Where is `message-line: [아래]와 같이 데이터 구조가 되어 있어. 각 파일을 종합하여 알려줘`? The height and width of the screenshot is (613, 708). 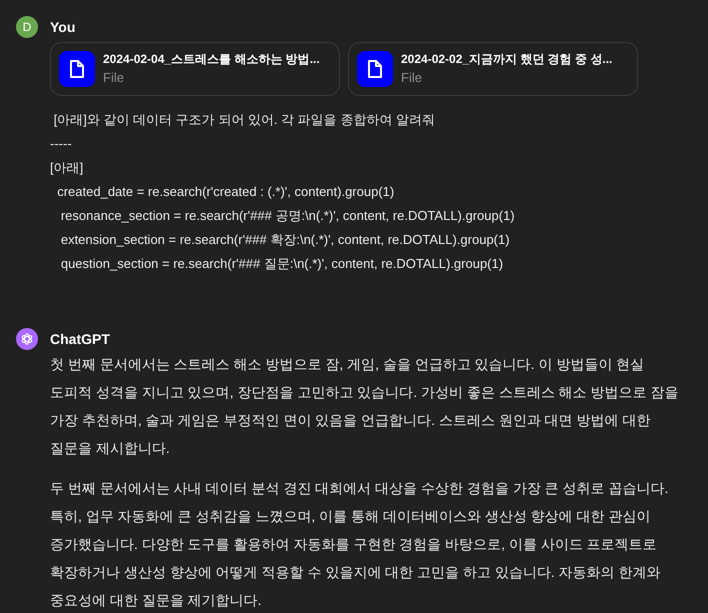
message-line: [아래]와 같이 데이터 구조가 되어 있어. 각 파일을 종합하여 알려줘 is located at coordinates (244, 120).